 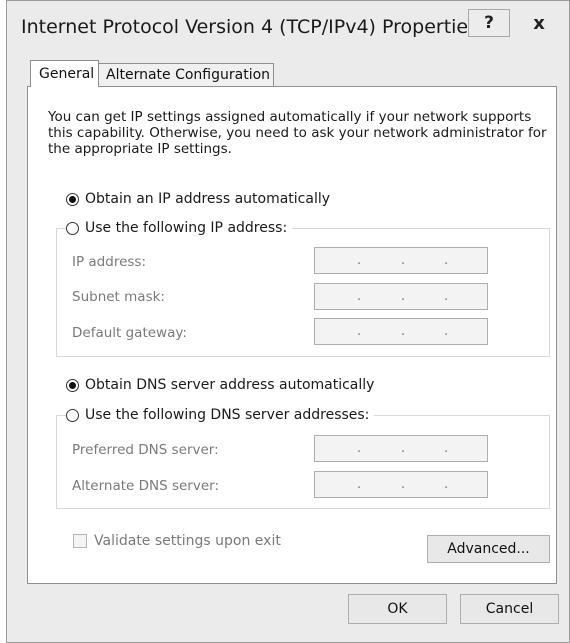 I want to click on question-mark-icon: ?, so click(x=489, y=23).